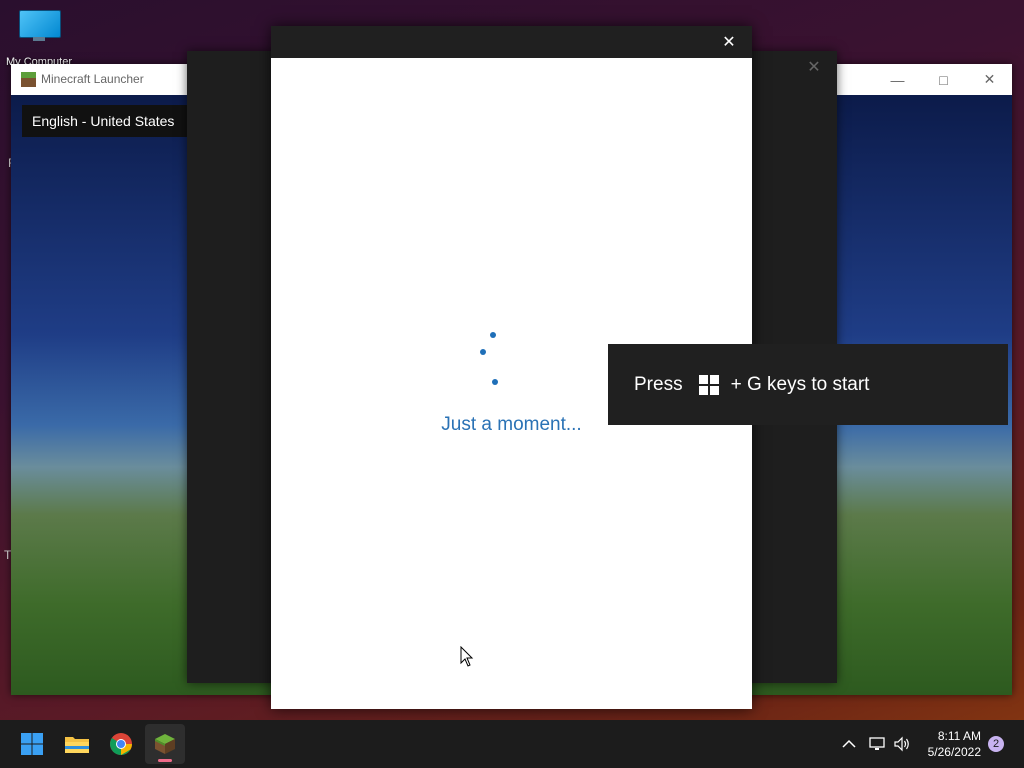  Describe the element at coordinates (897, 79) in the screenshot. I see `minimize-button: —` at that location.